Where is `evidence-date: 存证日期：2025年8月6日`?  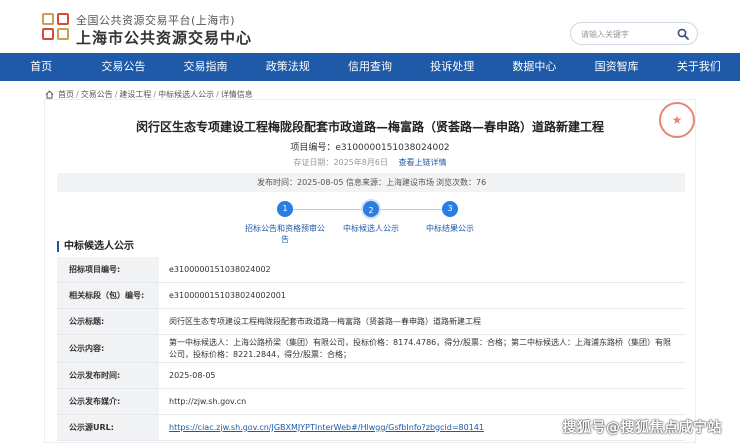 evidence-date: 存证日期：2025年8月6日 is located at coordinates (340, 162).